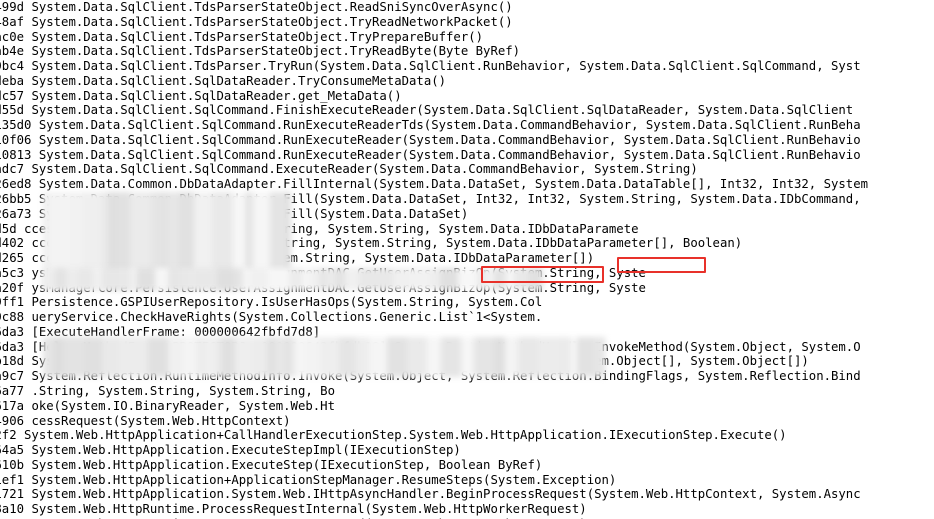  I want to click on stack-frame-address: c499d, so click(12, 7).